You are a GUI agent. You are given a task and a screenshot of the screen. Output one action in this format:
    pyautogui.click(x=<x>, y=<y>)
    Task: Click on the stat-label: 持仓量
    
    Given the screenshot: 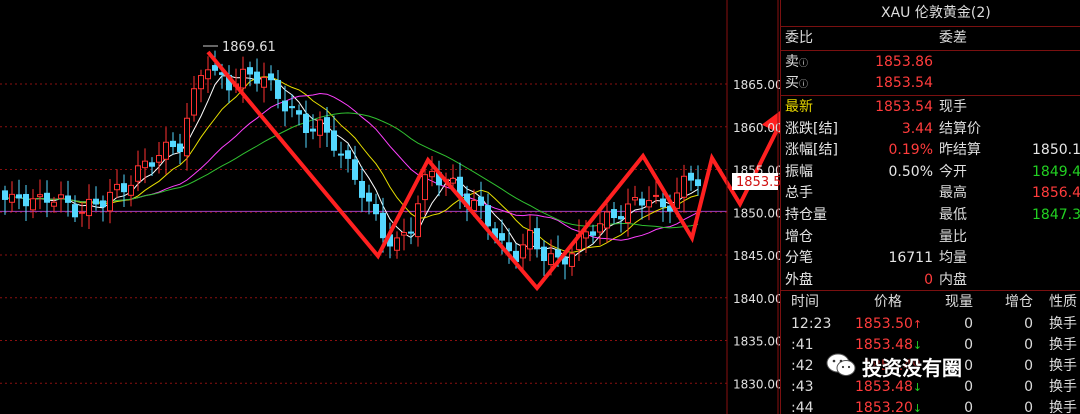 What is the action you would take?
    pyautogui.click(x=806, y=215)
    